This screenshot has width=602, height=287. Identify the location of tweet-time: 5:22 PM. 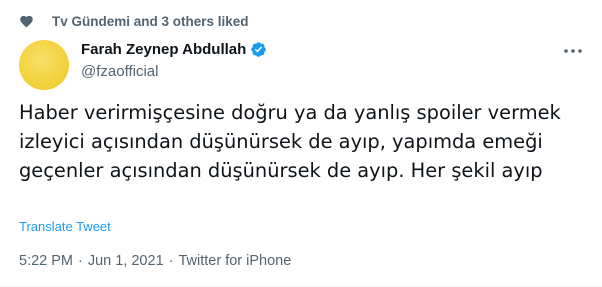
(46, 261).